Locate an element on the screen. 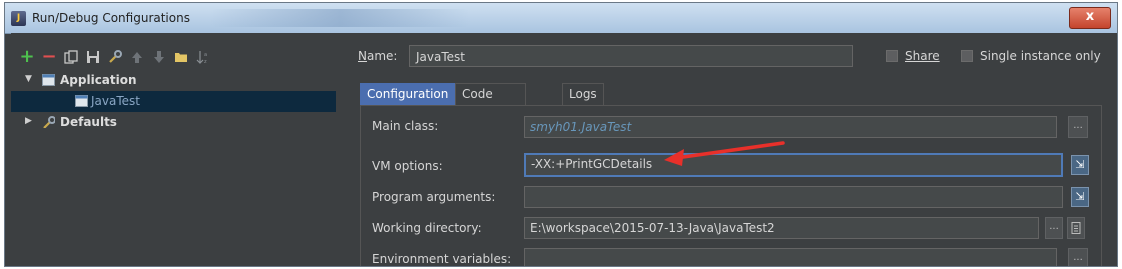 This screenshot has height=269, width=1122. single-instance-checkbox is located at coordinates (967, 56).